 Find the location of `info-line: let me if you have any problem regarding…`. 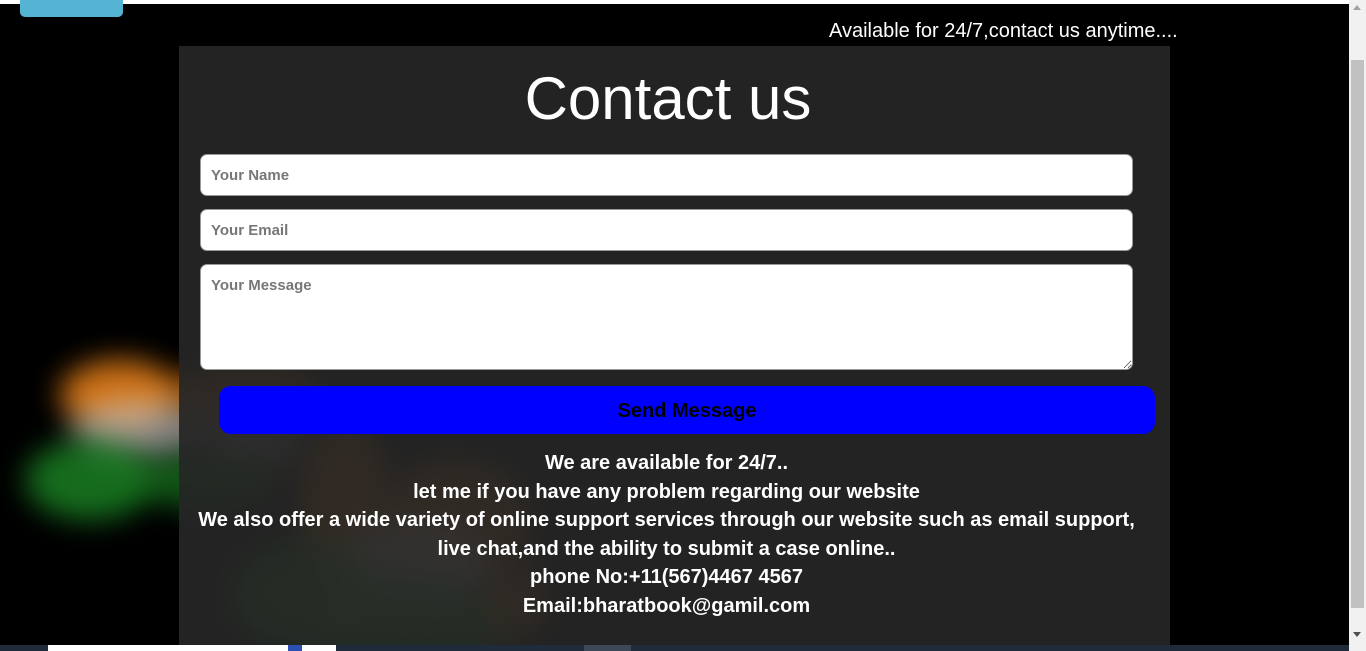

info-line: let me if you have any problem regarding… is located at coordinates (666, 491).